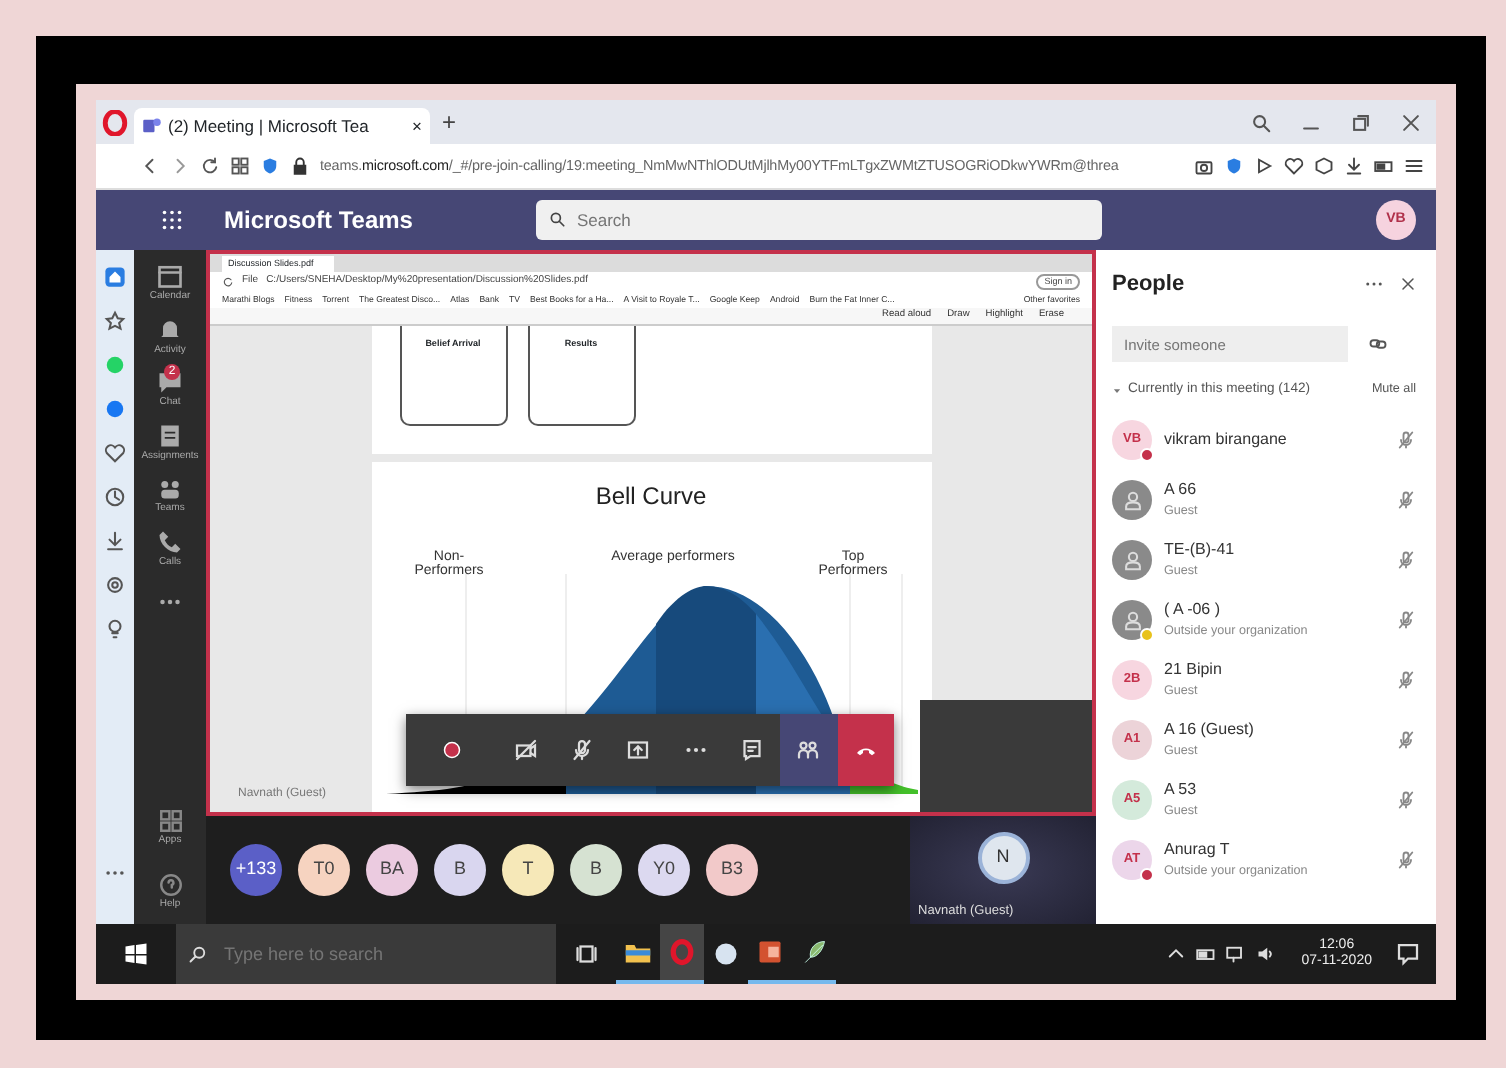  What do you see at coordinates (170, 884) in the screenshot?
I see `help-icon` at bounding box center [170, 884].